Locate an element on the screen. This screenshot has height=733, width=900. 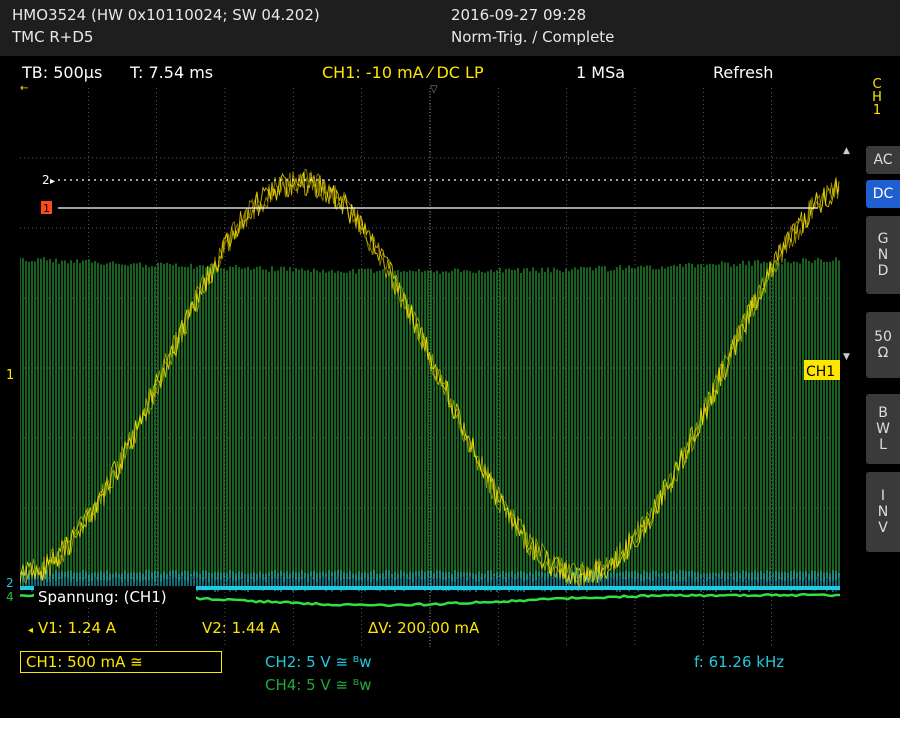
scroll-down-icon: ▼ is located at coordinates (846, 357).